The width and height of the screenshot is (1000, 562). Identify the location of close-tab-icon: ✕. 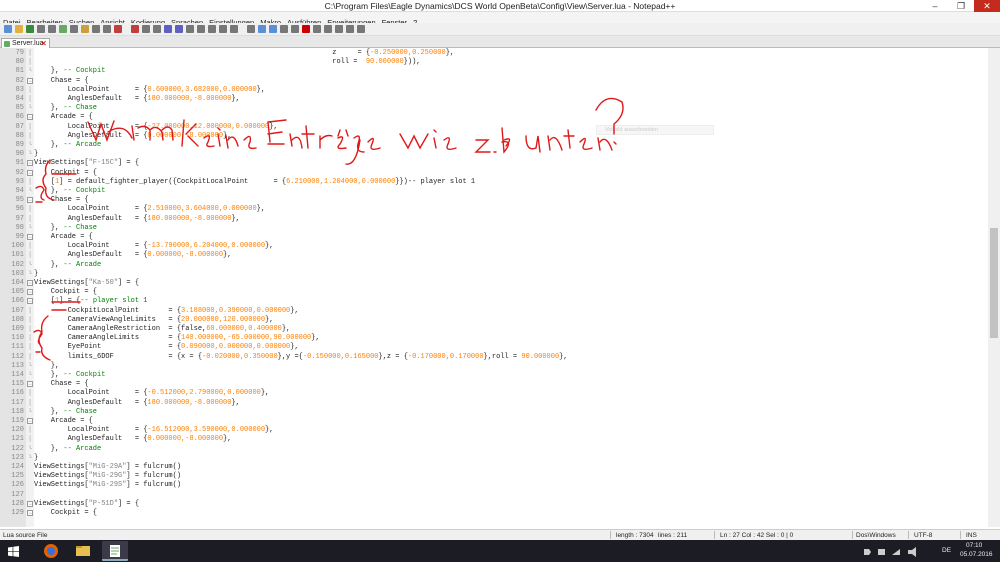
(43, 43).